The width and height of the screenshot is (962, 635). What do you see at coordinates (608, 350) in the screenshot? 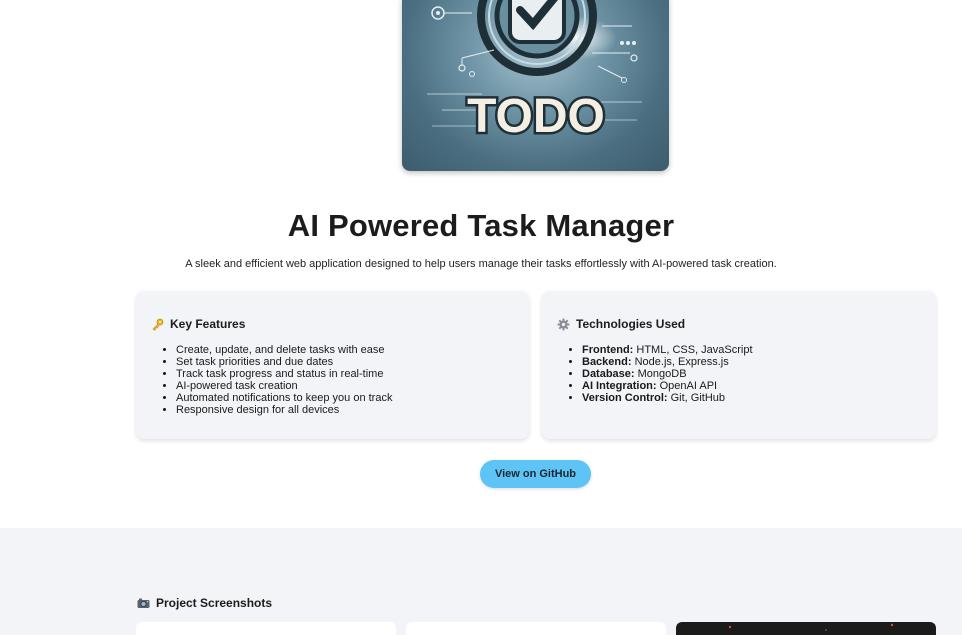
I see `tech-label: Frontend:` at bounding box center [608, 350].